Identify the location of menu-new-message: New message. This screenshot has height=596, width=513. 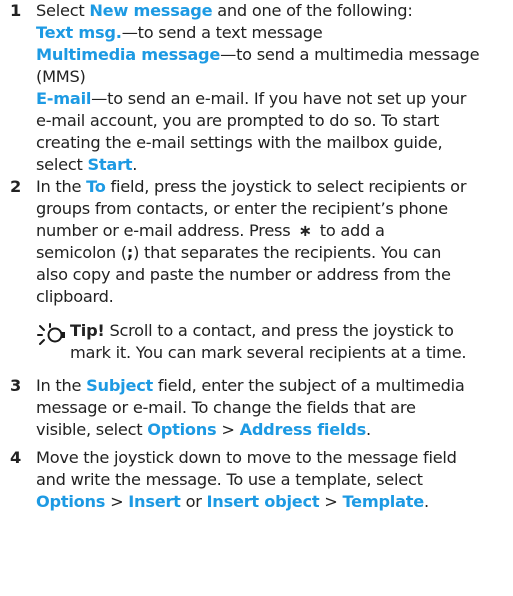
(151, 10).